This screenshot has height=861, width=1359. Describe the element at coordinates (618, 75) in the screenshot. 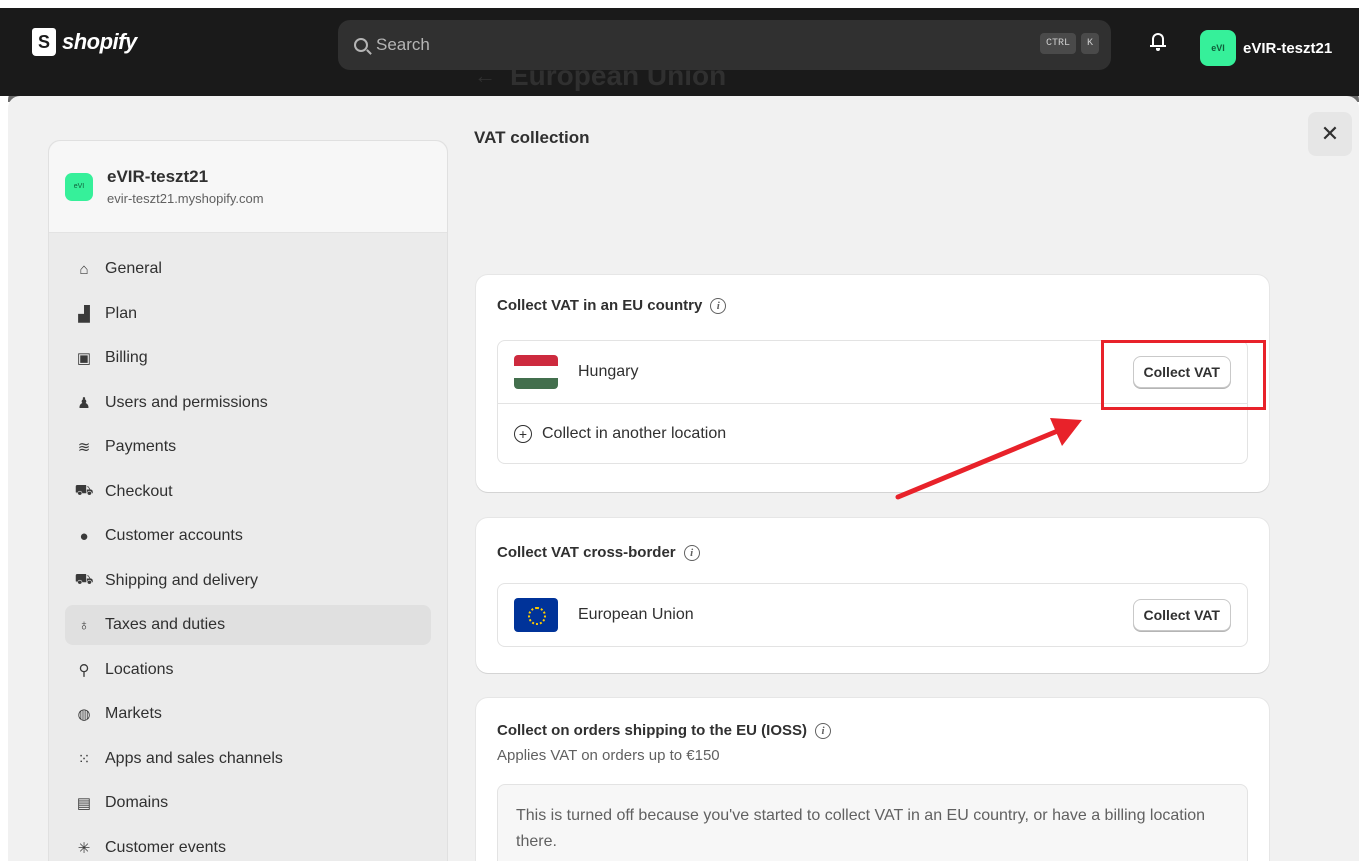

I see `page-title: European Union` at that location.